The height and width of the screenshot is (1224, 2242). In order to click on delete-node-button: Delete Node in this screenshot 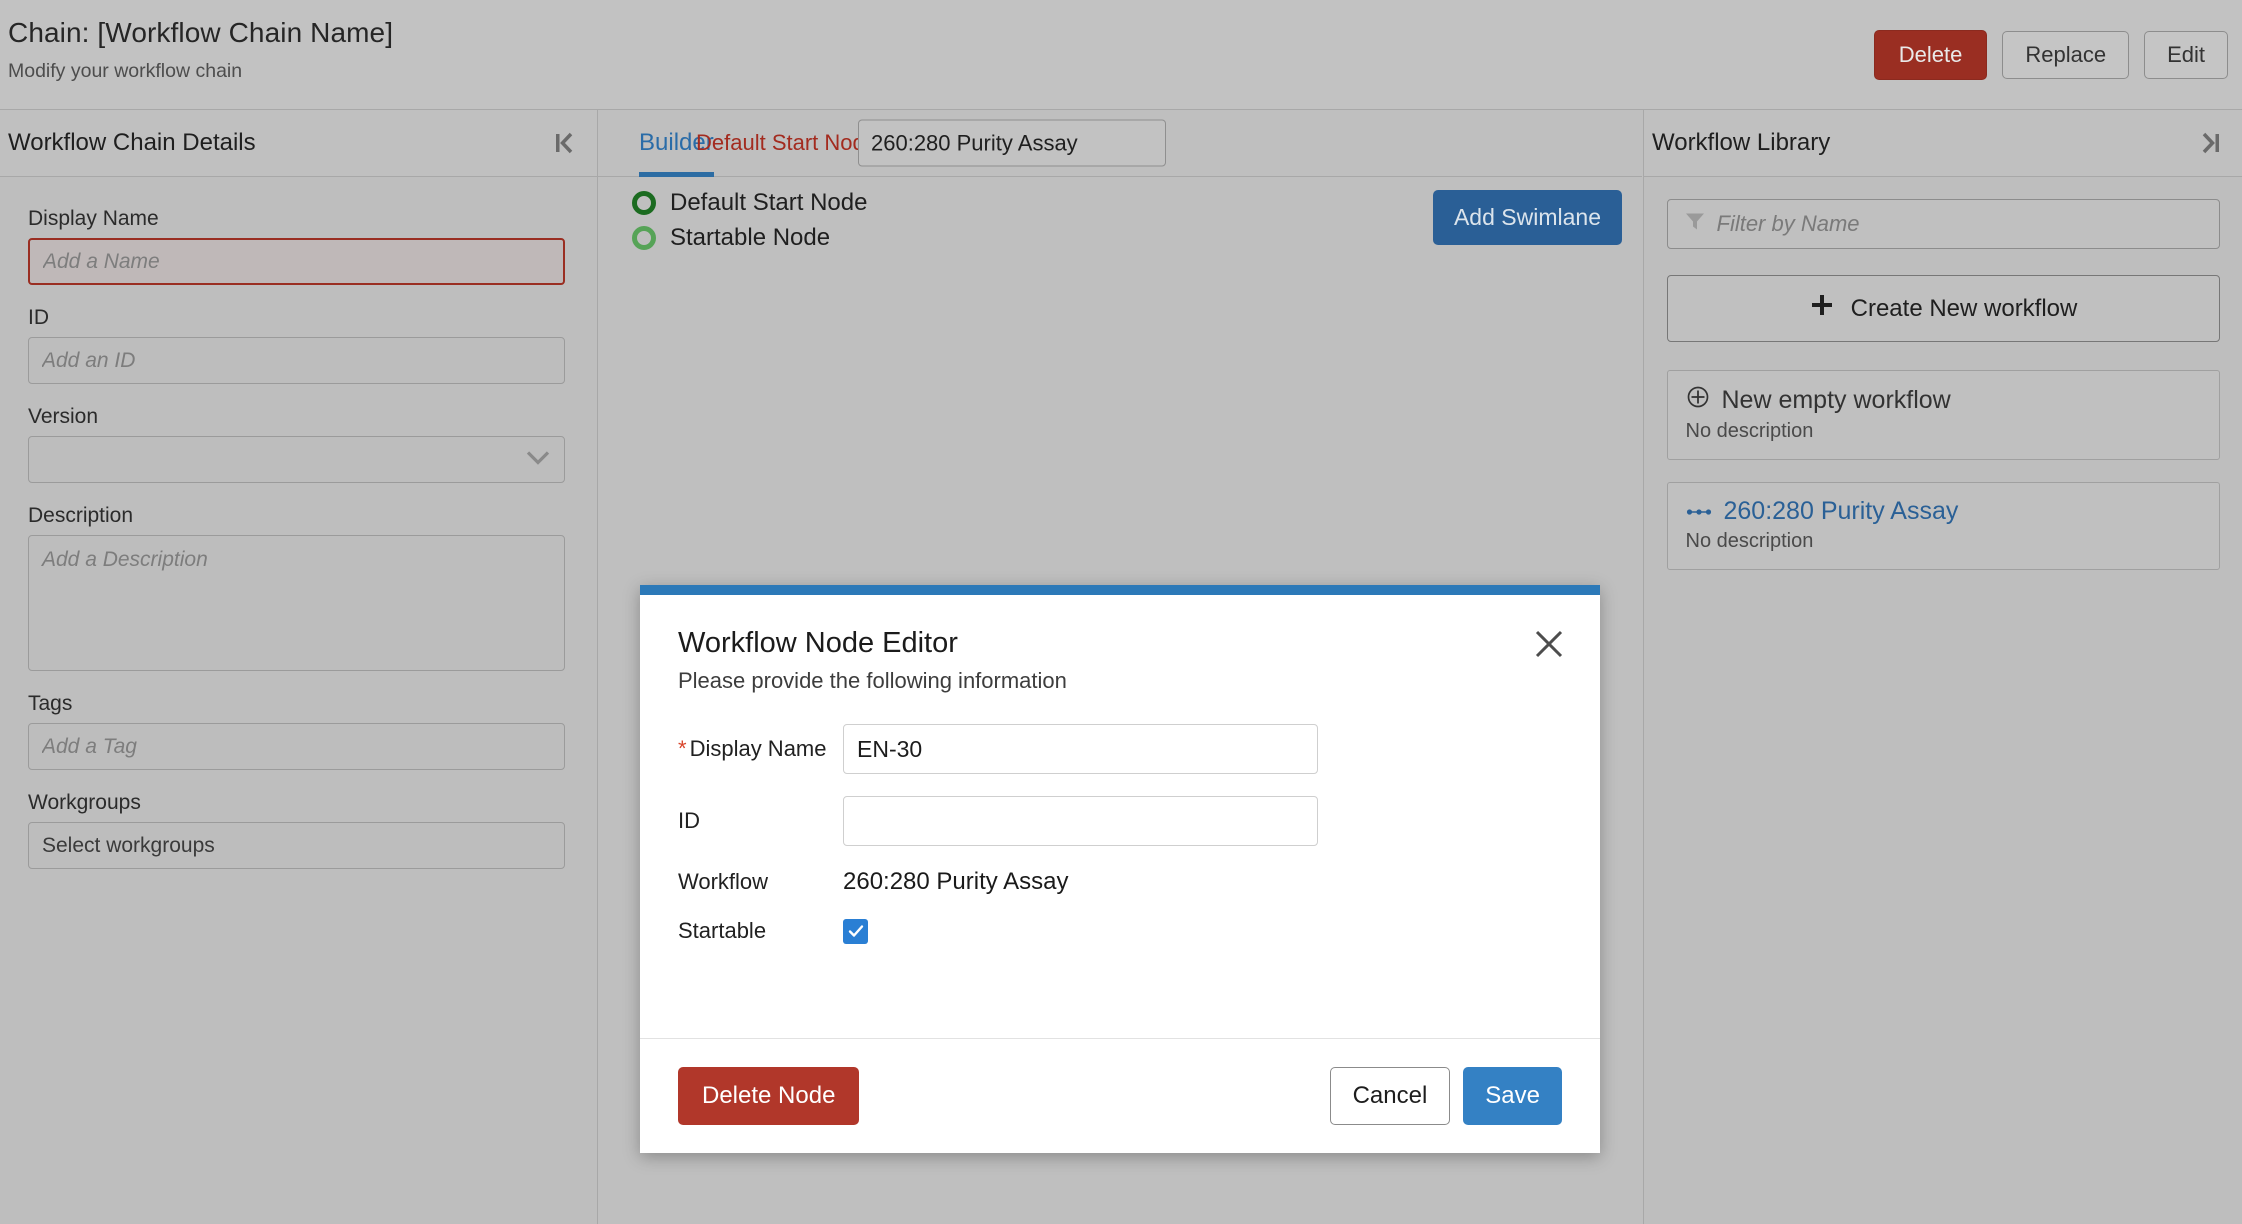, I will do `click(769, 1096)`.